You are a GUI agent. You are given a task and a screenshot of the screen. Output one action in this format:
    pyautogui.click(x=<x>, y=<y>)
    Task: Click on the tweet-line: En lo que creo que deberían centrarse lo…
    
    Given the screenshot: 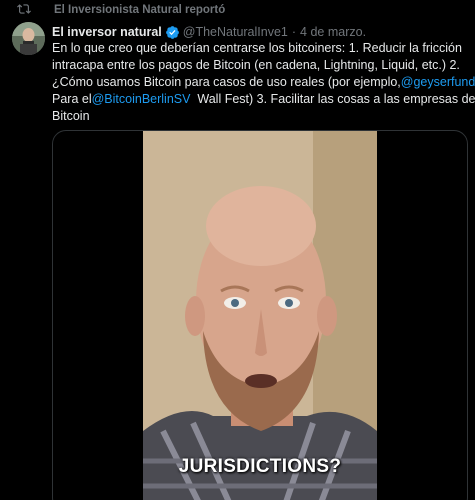 What is the action you would take?
    pyautogui.click(x=257, y=48)
    